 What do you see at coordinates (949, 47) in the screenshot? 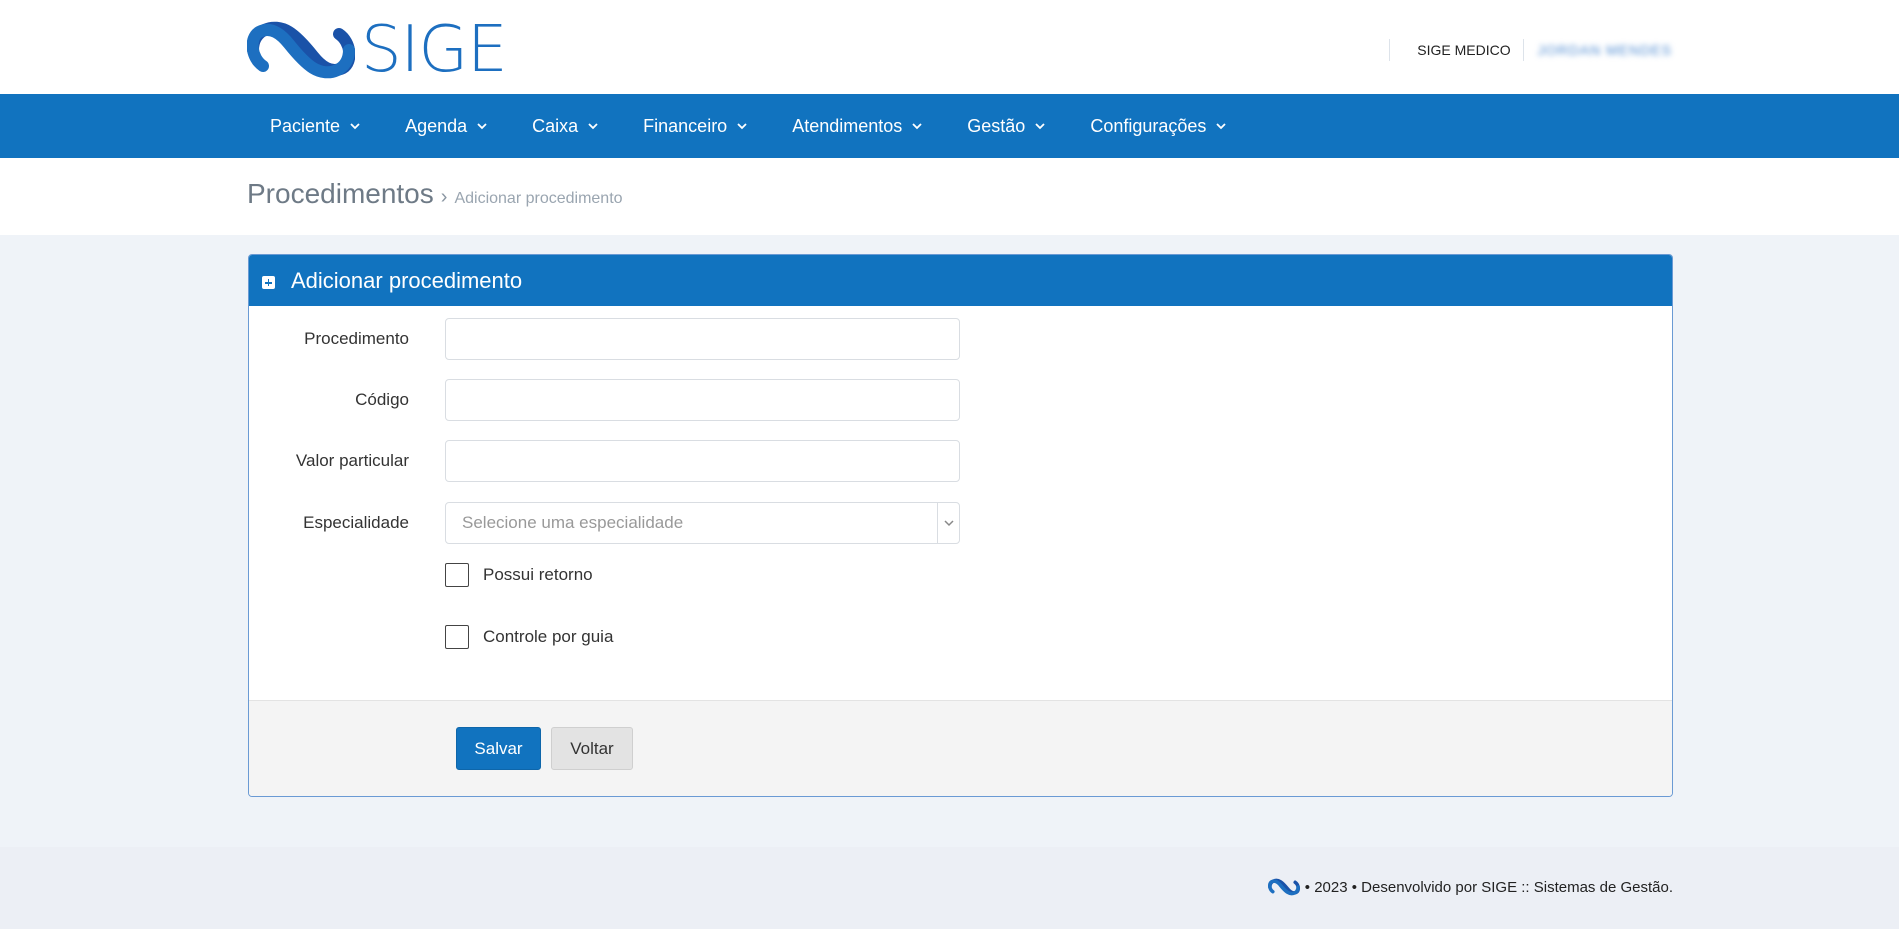
I see `top-header: SIGE SIGE MEDICO JORDAN MENDES` at bounding box center [949, 47].